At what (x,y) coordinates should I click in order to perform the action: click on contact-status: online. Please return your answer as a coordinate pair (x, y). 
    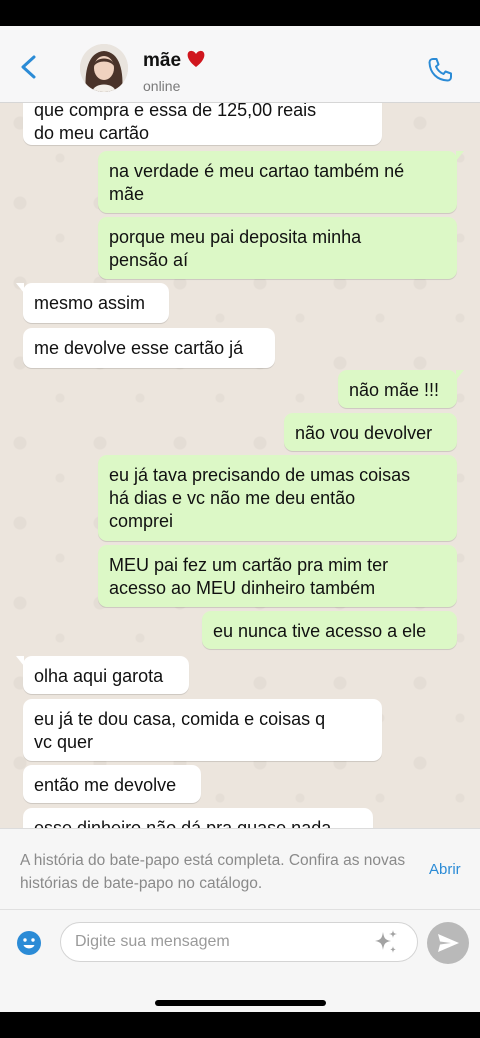
    Looking at the image, I should click on (162, 86).